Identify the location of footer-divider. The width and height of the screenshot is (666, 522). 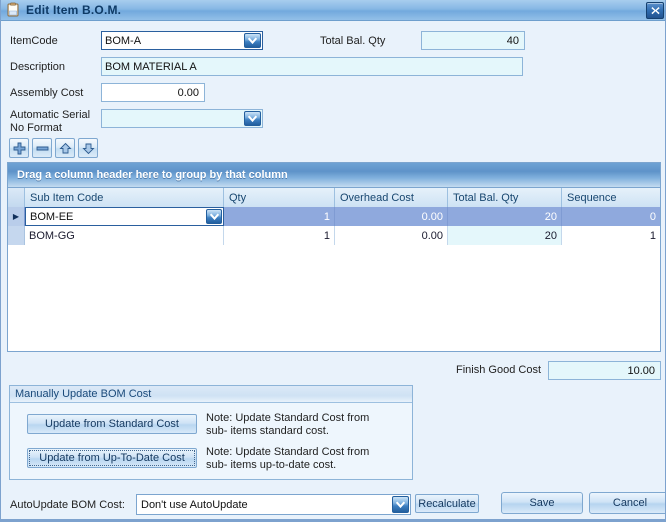
(333, 520).